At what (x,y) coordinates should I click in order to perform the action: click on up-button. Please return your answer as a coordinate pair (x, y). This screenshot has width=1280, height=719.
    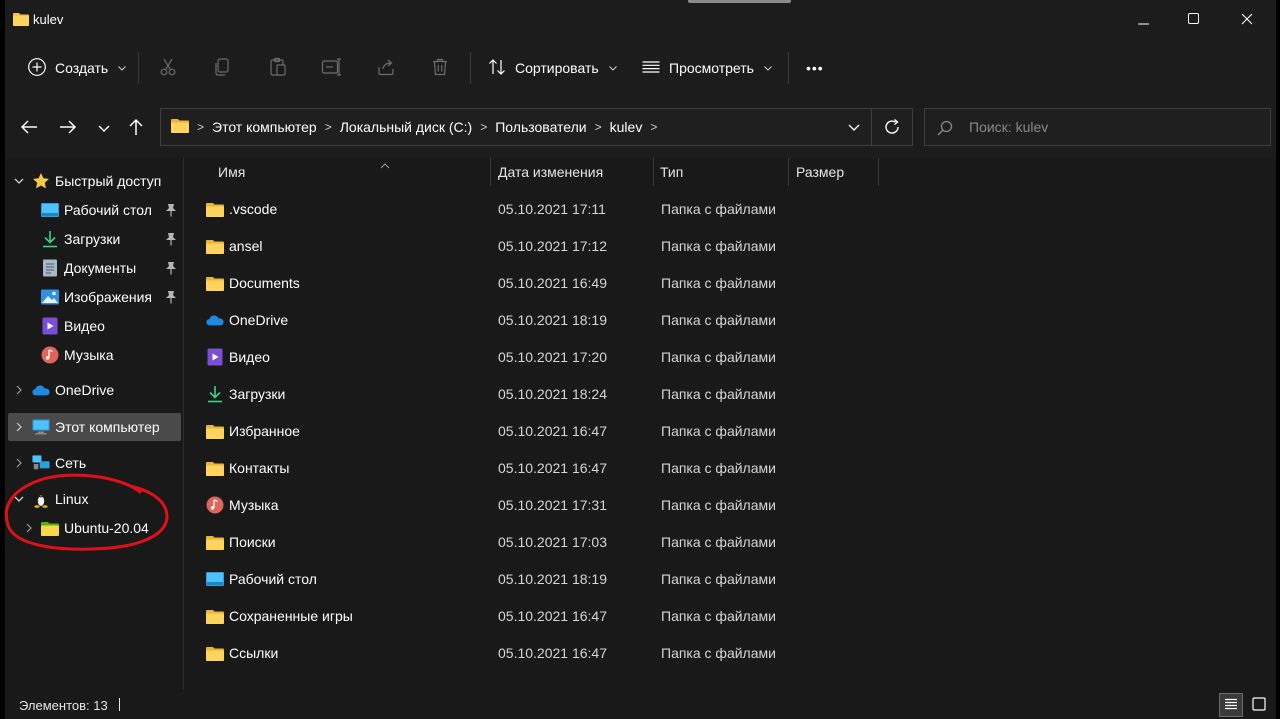
    Looking at the image, I should click on (136, 128).